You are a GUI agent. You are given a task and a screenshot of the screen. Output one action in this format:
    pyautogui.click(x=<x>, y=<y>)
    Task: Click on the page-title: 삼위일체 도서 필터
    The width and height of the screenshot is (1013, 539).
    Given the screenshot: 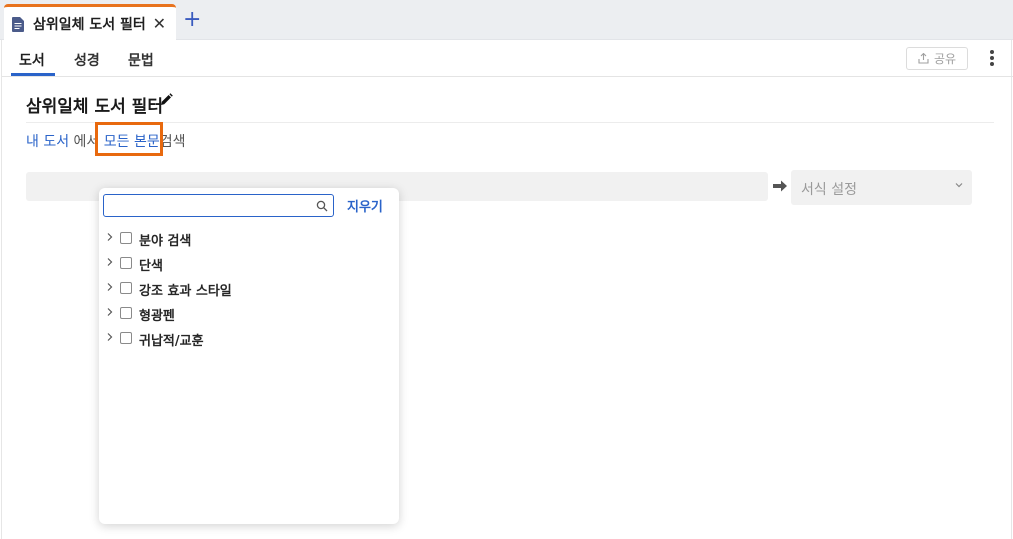 What is the action you would take?
    pyautogui.click(x=94, y=107)
    